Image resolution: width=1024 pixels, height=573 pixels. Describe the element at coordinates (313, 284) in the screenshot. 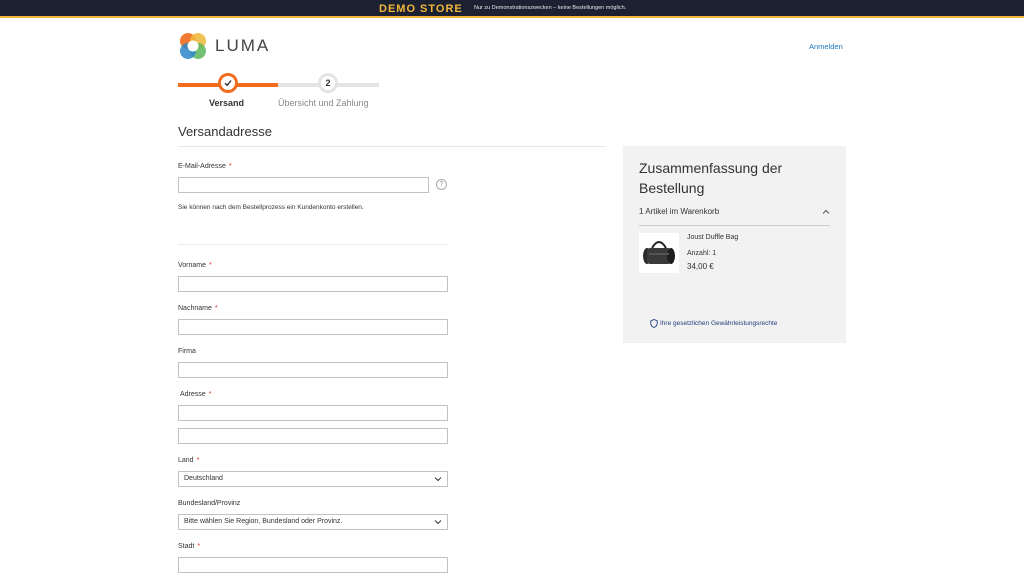

I see `firstname-field` at that location.